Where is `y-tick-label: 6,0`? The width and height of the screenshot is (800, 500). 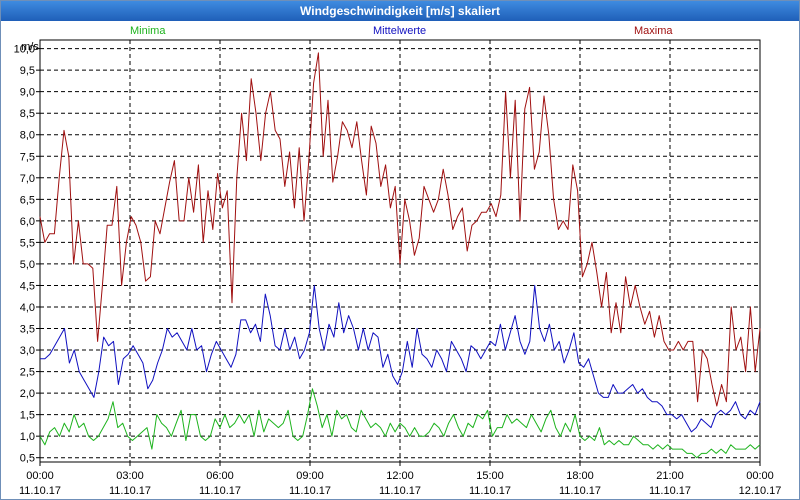 y-tick-label: 6,0 is located at coordinates (27, 222).